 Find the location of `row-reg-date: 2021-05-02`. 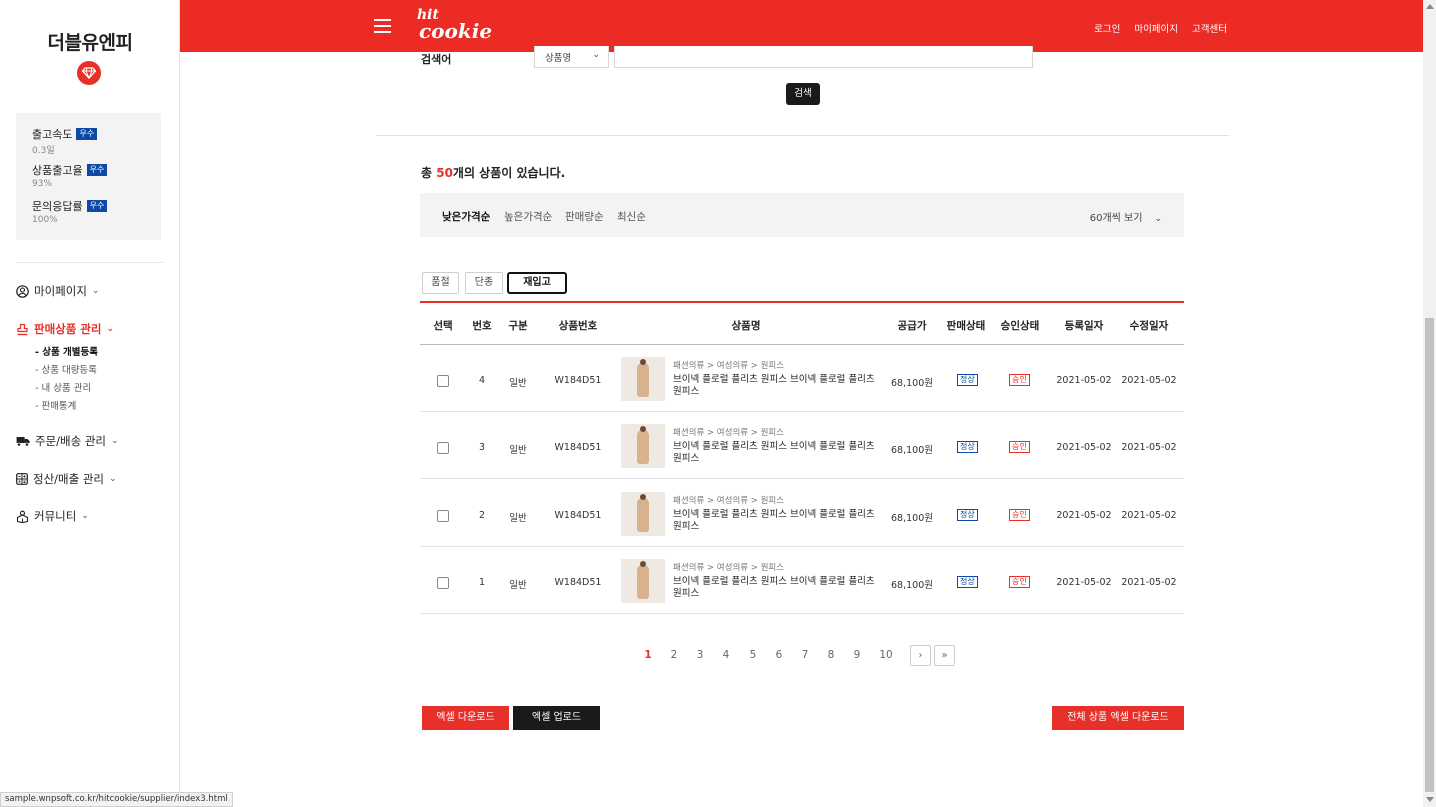

row-reg-date: 2021-05-02 is located at coordinates (1084, 380).